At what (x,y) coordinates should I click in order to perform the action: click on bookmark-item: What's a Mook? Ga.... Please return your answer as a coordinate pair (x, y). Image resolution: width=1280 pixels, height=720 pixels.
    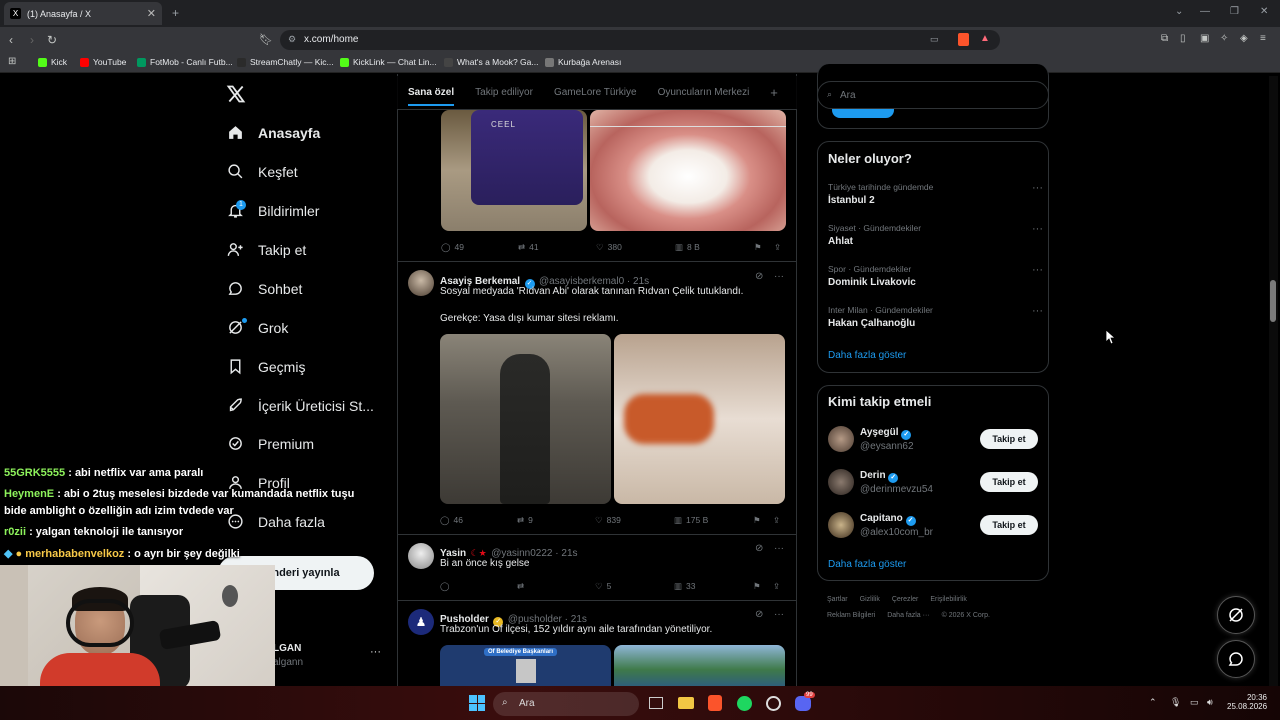
    Looking at the image, I should click on (491, 62).